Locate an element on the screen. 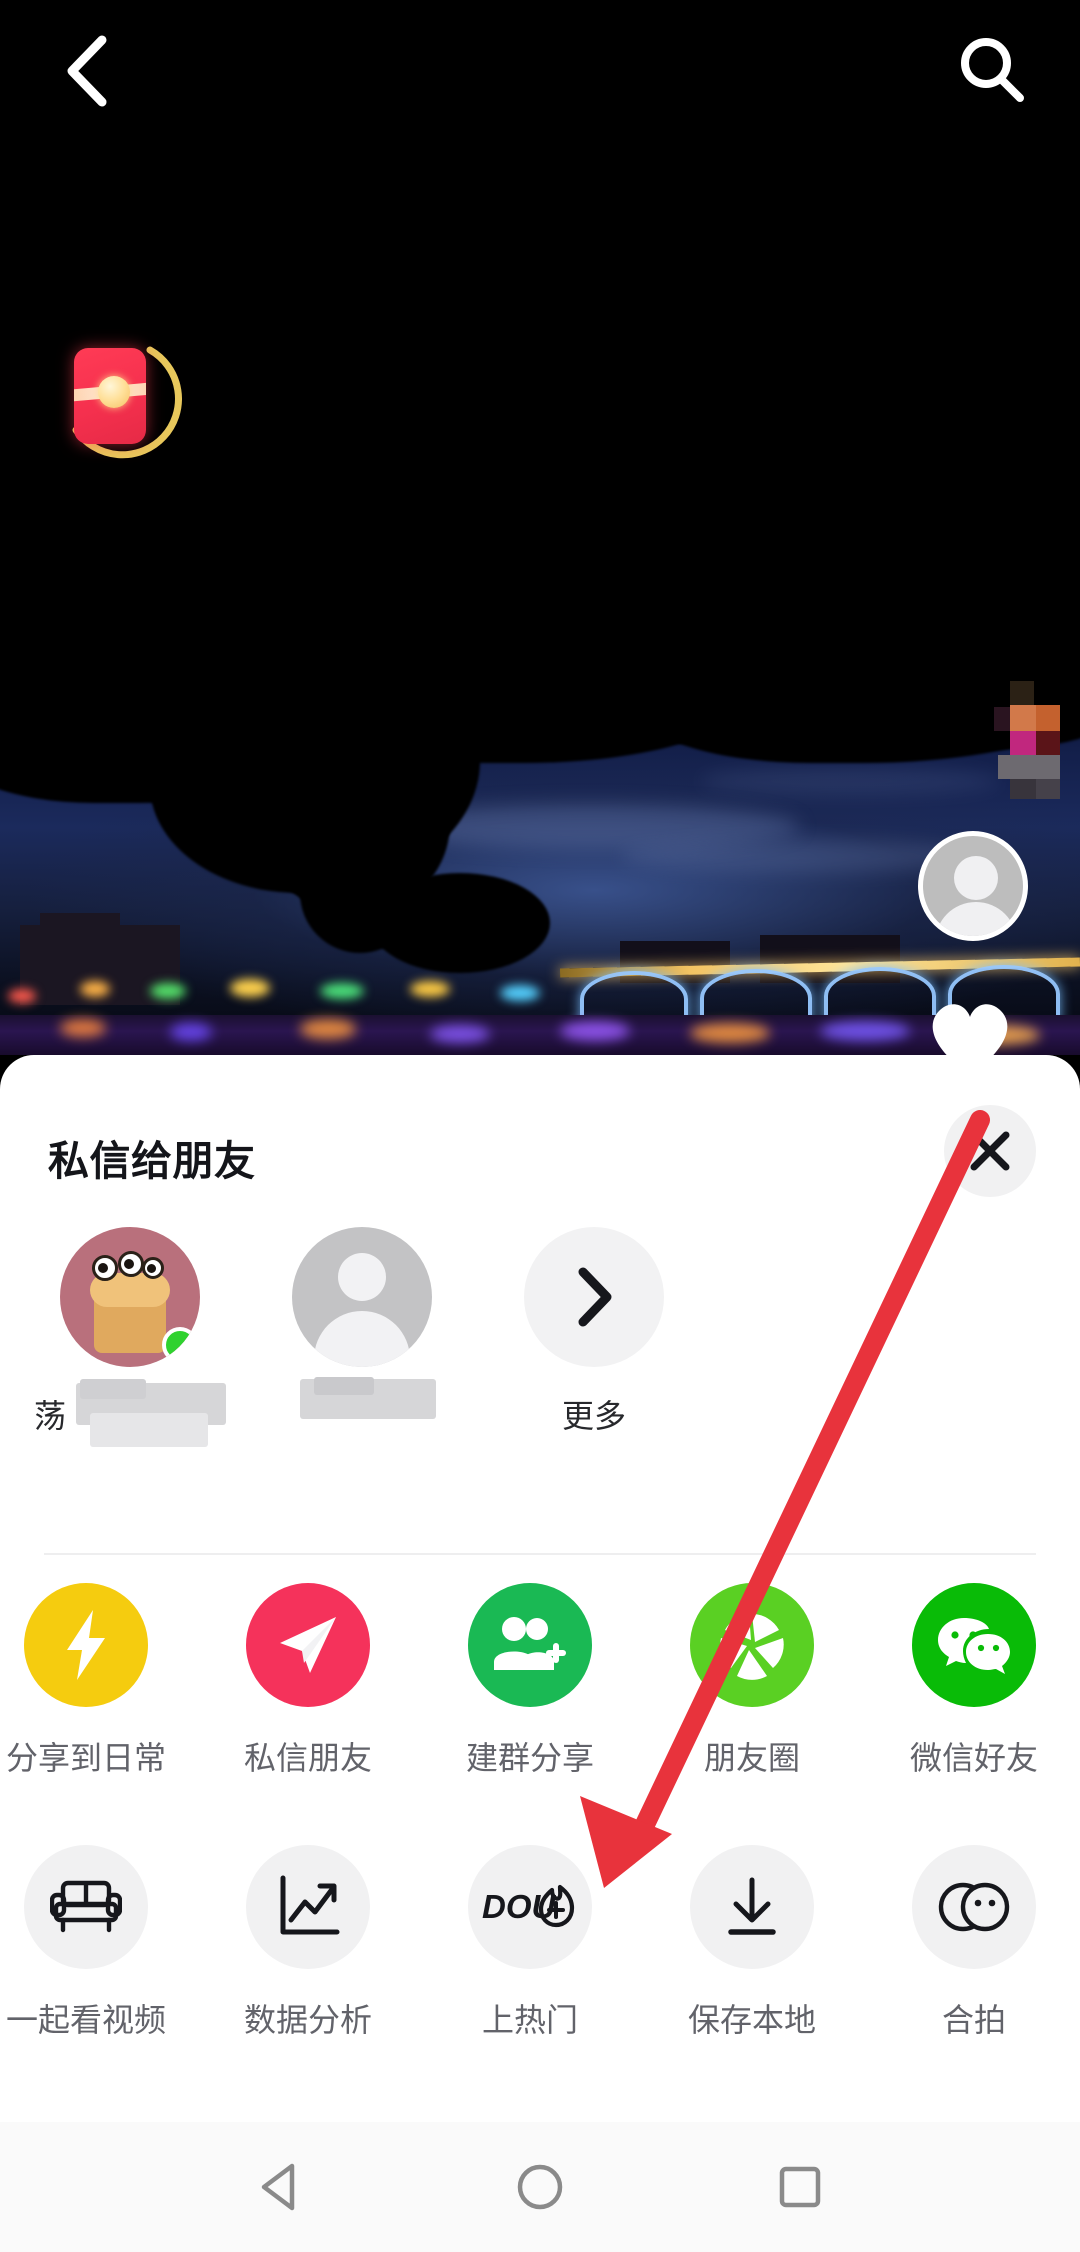 This screenshot has width=1080, height=2252. red-packet-widget is located at coordinates (117, 400).